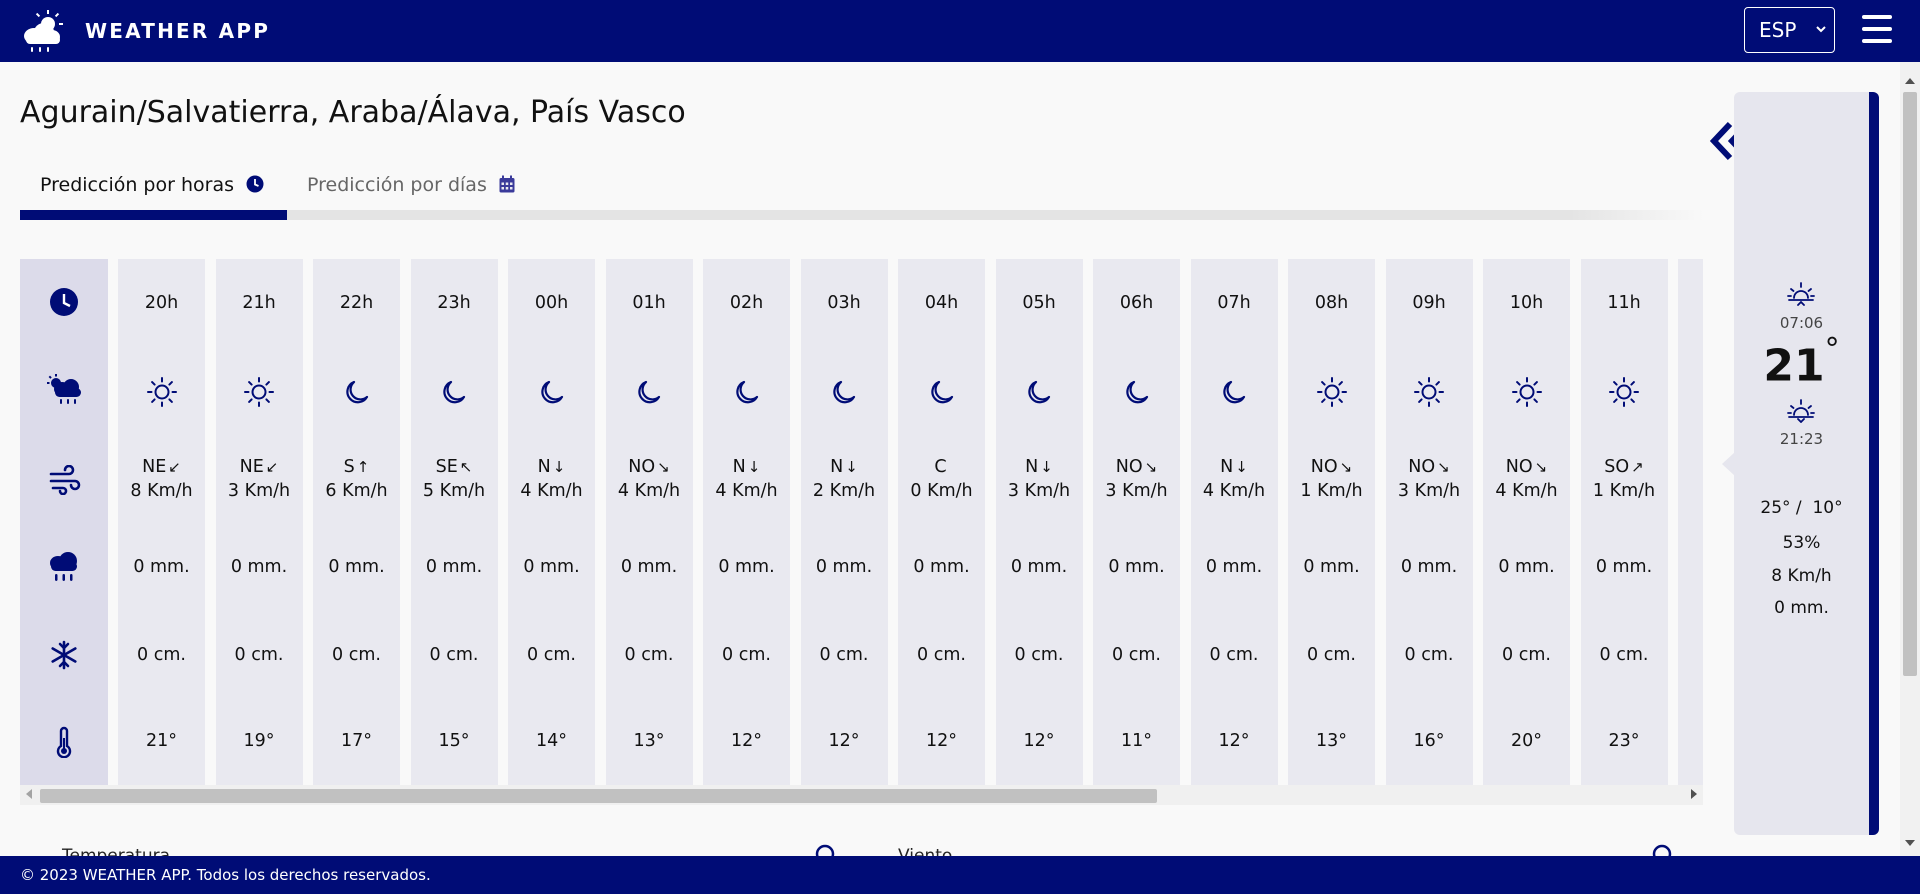  What do you see at coordinates (1690, 522) in the screenshot?
I see `hour-column: 1 0 0` at bounding box center [1690, 522].